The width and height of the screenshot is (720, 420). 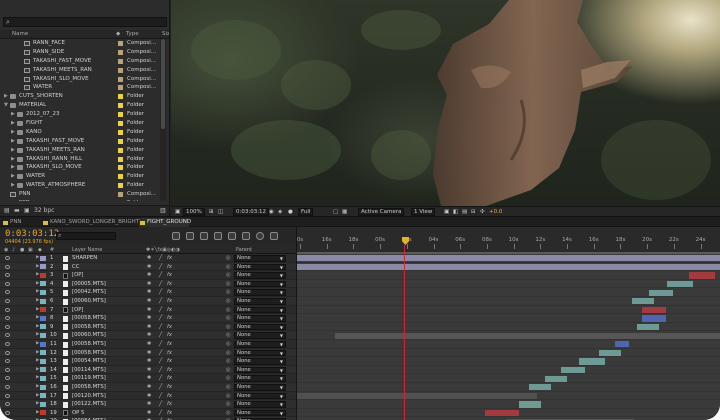 What do you see at coordinates (381, 211) in the screenshot?
I see `camera-dropdown: Active Camera` at bounding box center [381, 211].